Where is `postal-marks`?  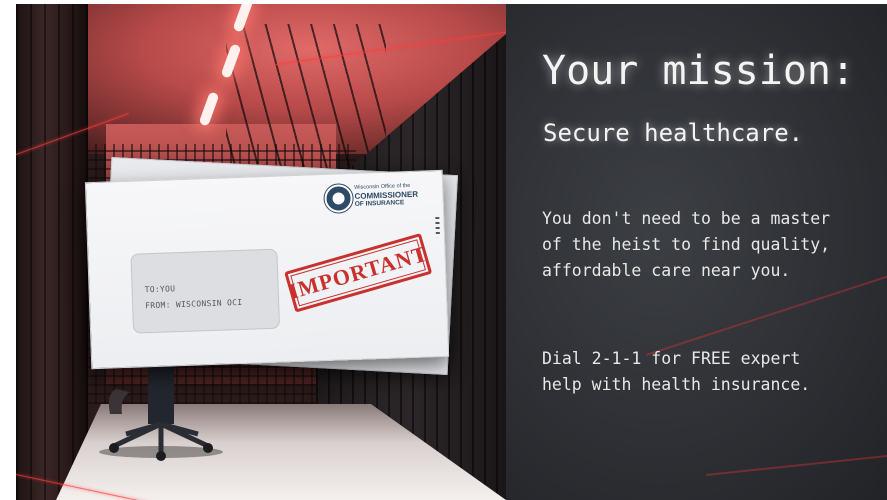 postal-marks is located at coordinates (437, 227).